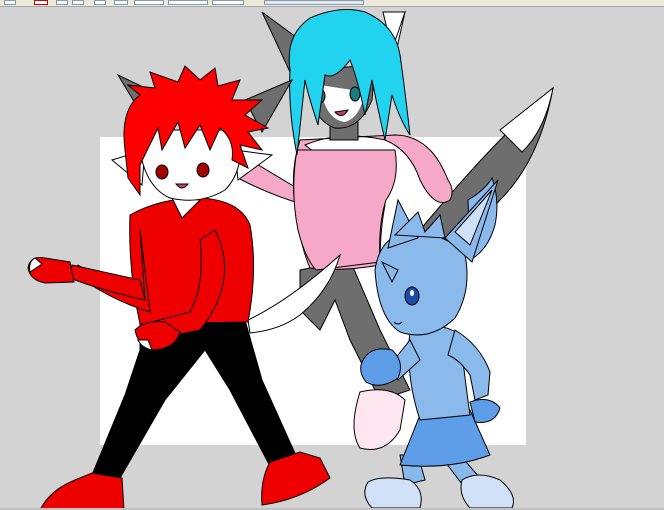 This screenshot has width=664, height=510. What do you see at coordinates (100, 2) in the screenshot?
I see `layer-c-icon` at bounding box center [100, 2].